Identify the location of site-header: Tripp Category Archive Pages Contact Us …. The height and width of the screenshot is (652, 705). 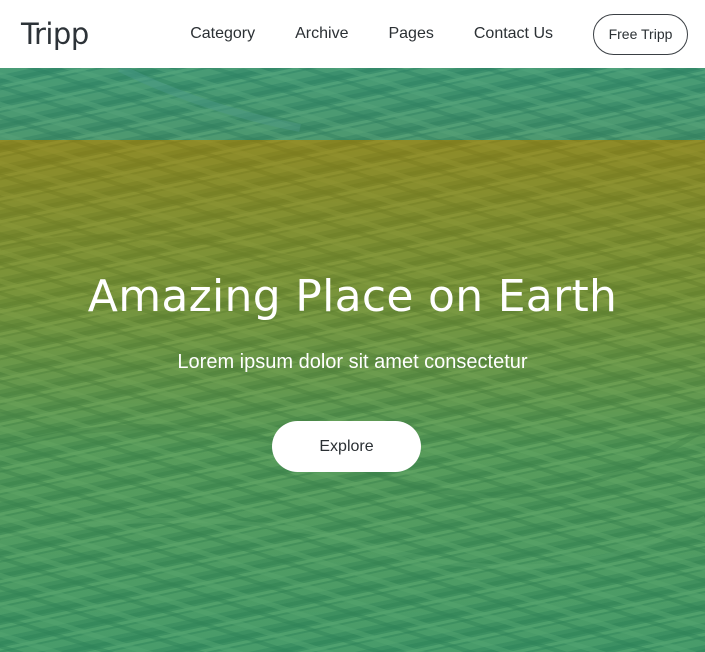
(352, 34).